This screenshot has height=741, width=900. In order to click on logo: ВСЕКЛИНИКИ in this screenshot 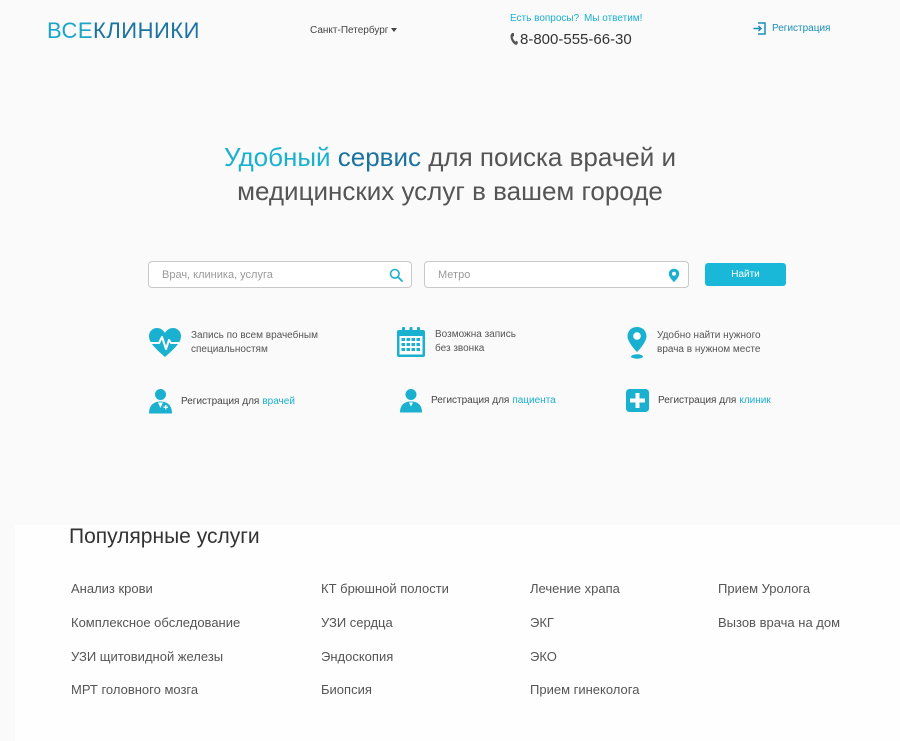, I will do `click(123, 31)`.